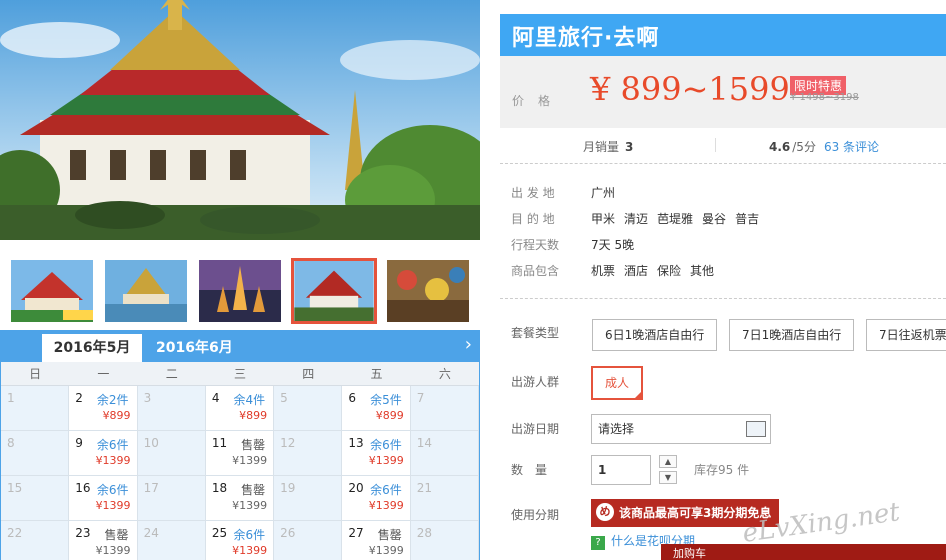  I want to click on day-number: 9, so click(79, 443).